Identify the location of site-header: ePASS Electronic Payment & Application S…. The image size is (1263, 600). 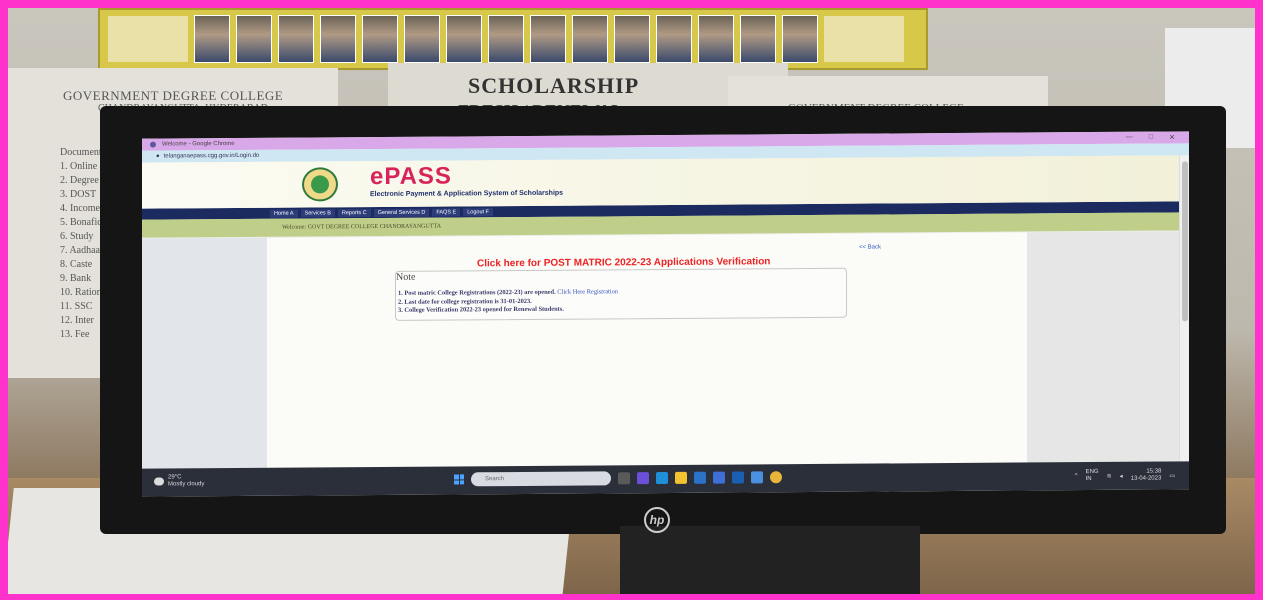
(665, 182).